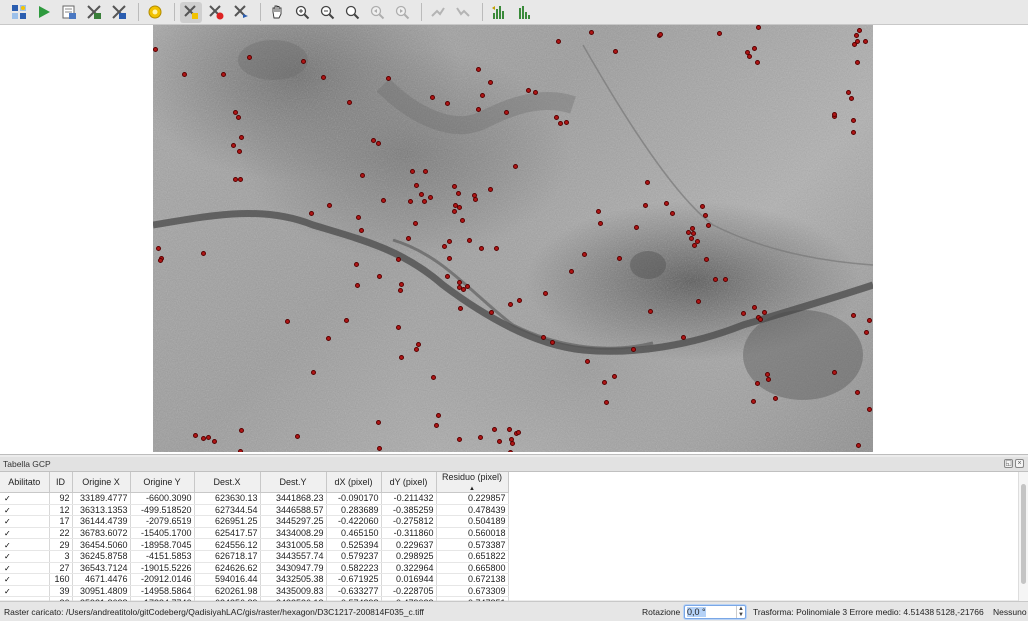  Describe the element at coordinates (472, 521) in the screenshot. I see `cell-res: 0.504189` at that location.